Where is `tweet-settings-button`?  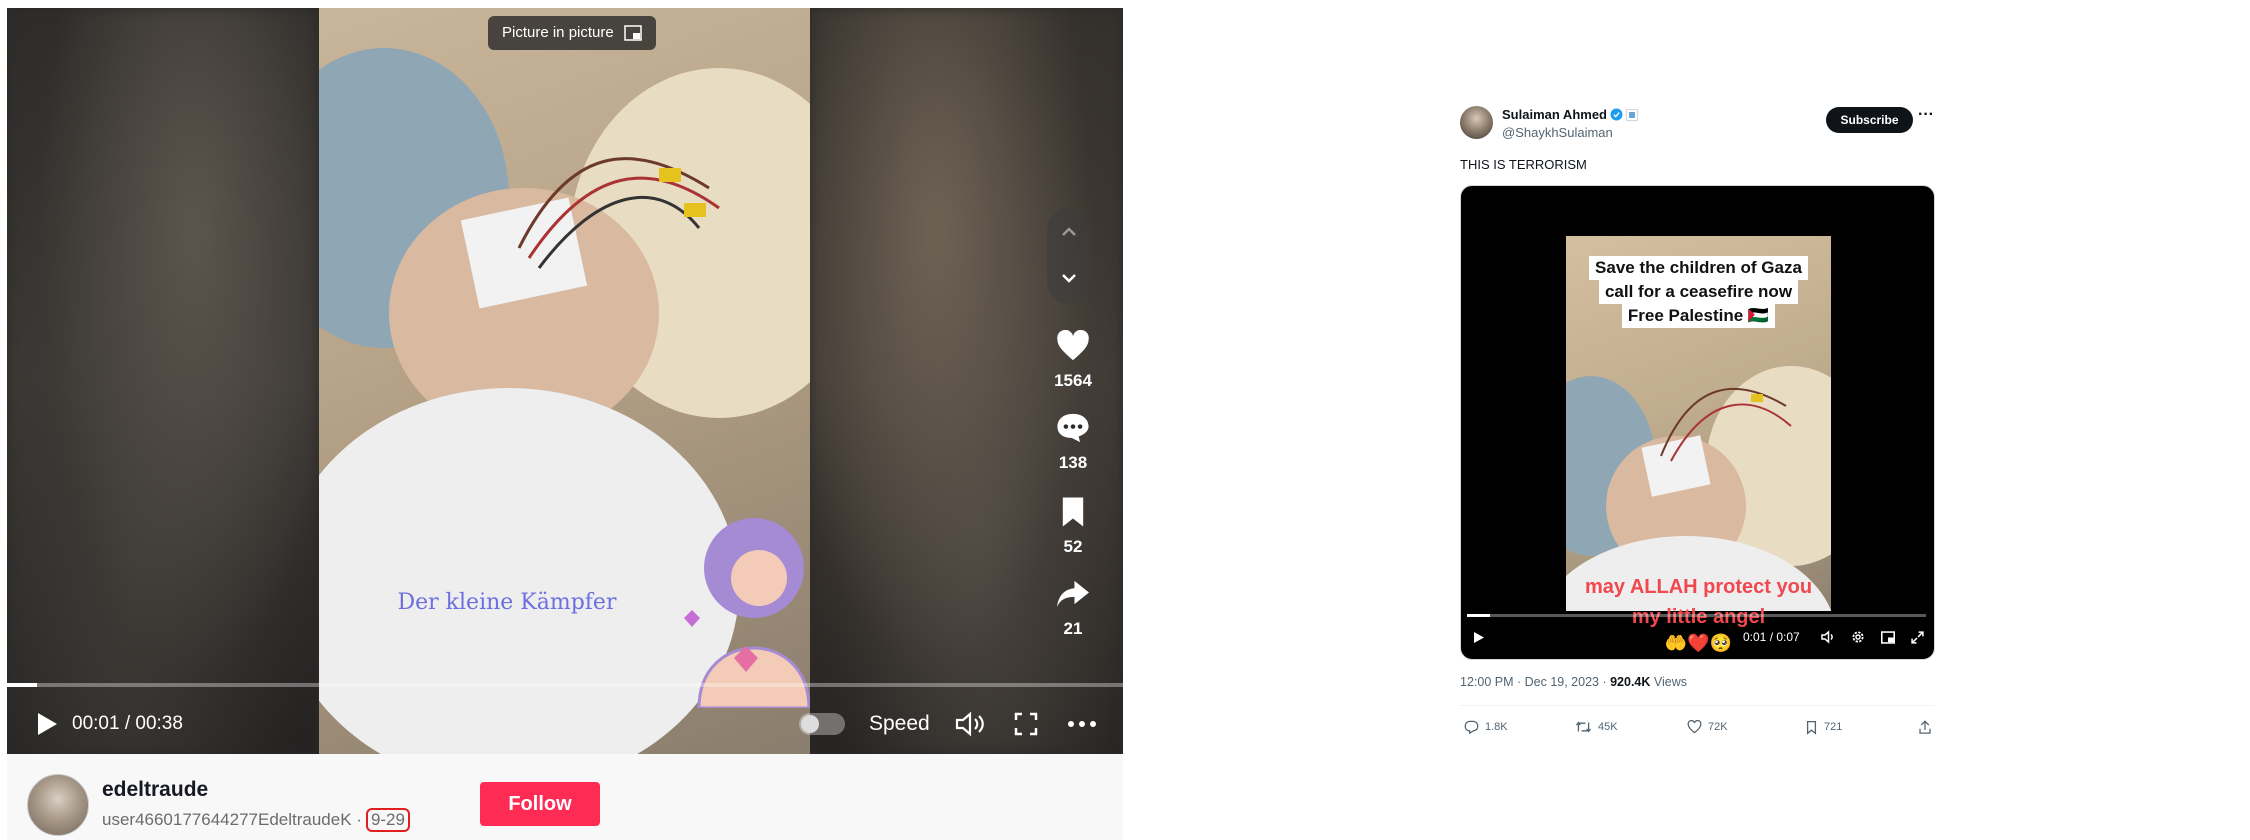 tweet-settings-button is located at coordinates (1858, 637).